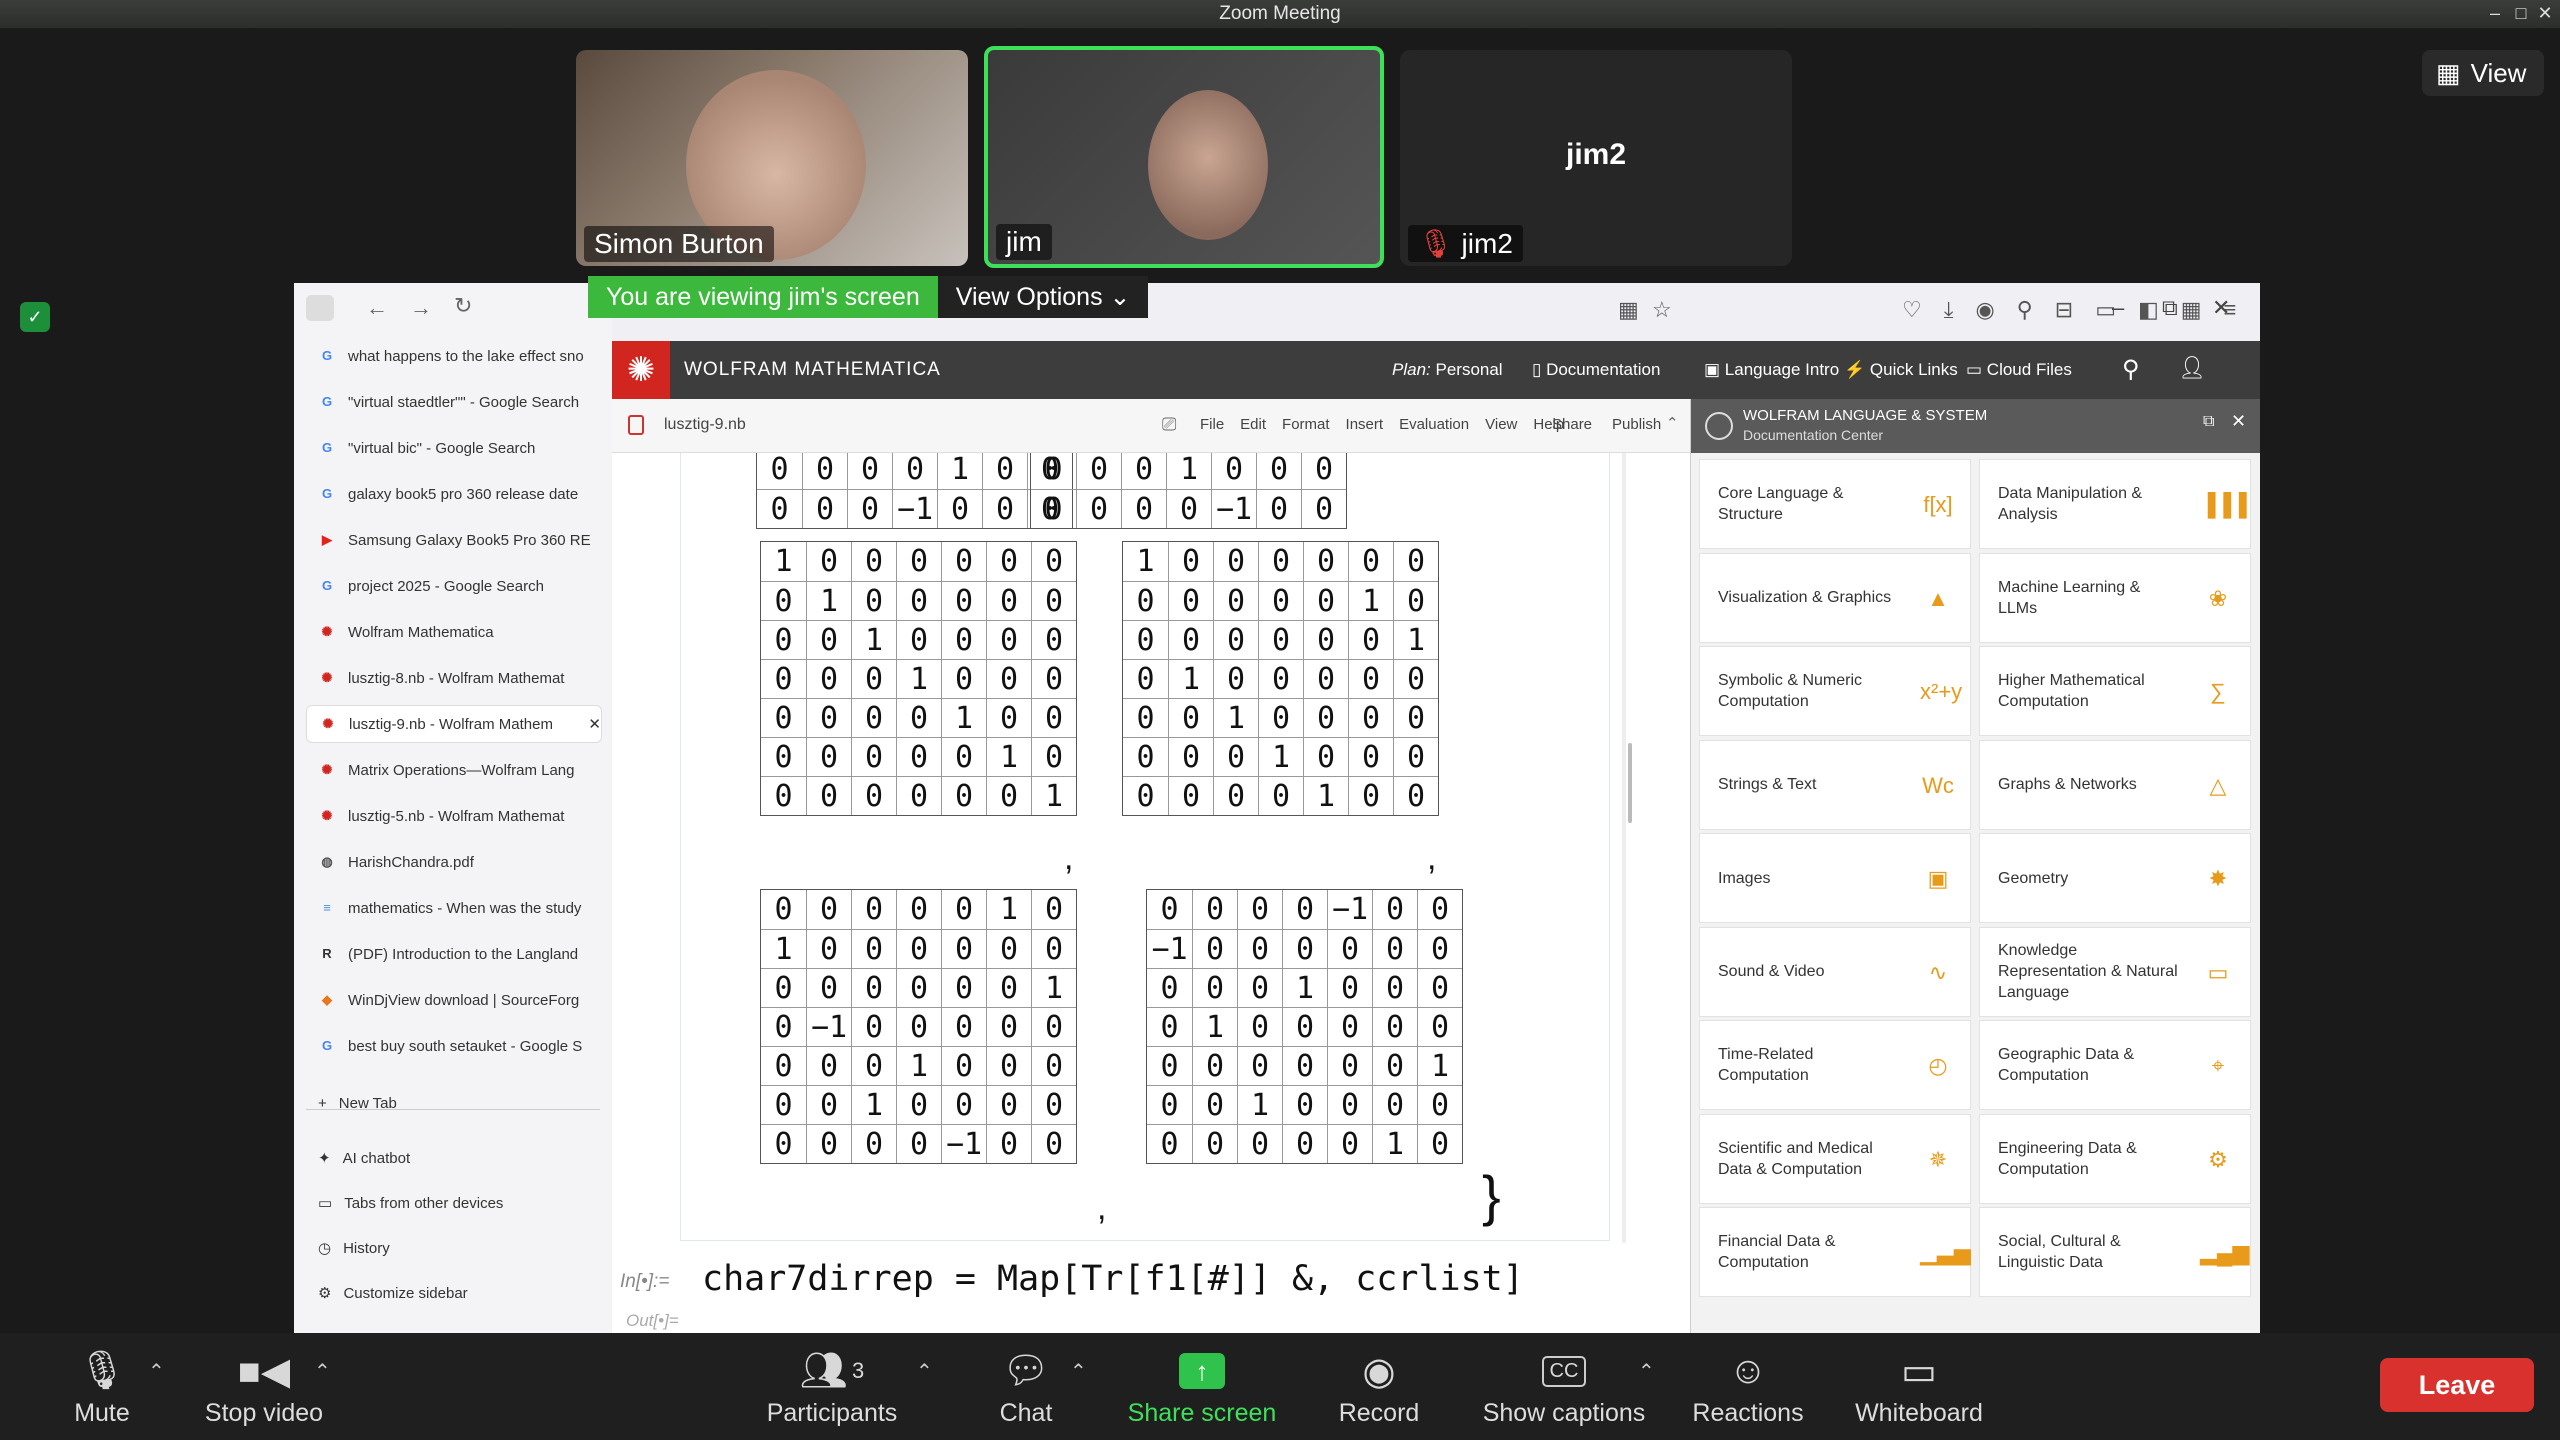 This screenshot has height=1440, width=2560. What do you see at coordinates (454, 540) in the screenshot?
I see `tab-item: ▶ Samsung Galaxy Book5 Pro 360 RE` at bounding box center [454, 540].